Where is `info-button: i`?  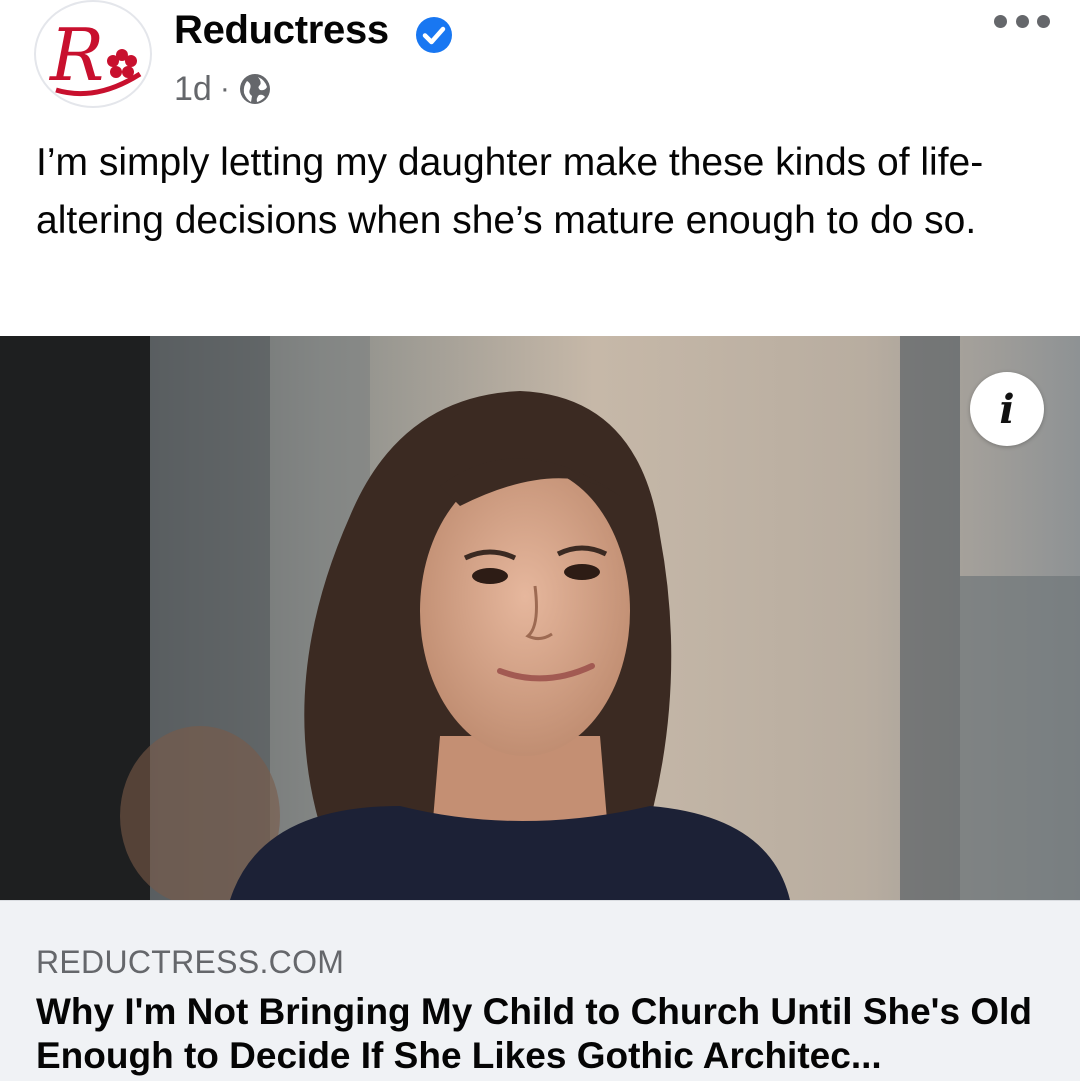 info-button: i is located at coordinates (1007, 409).